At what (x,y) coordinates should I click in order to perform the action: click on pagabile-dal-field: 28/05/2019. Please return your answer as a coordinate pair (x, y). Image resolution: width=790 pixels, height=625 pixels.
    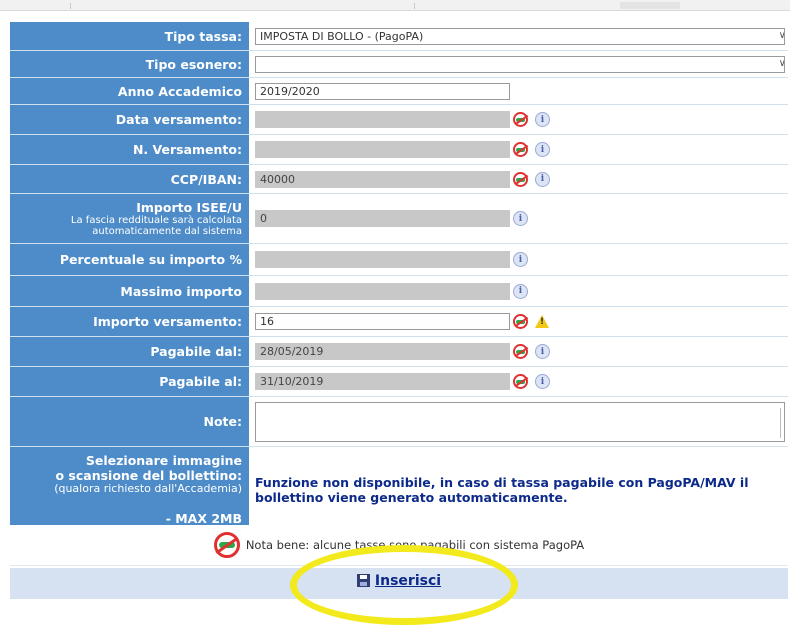
    Looking at the image, I should click on (382, 351).